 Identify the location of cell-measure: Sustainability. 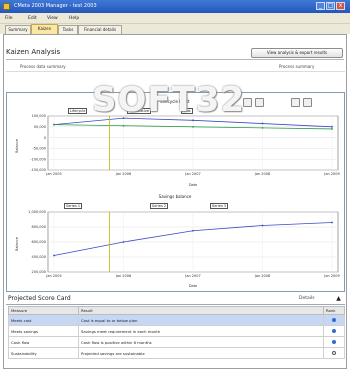
(43, 353).